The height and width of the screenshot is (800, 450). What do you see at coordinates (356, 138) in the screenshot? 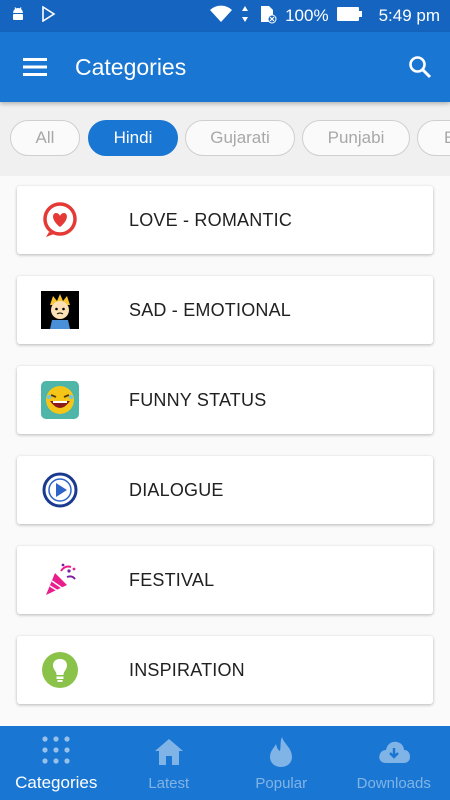
I see `chip-punjabi: Punjabi` at bounding box center [356, 138].